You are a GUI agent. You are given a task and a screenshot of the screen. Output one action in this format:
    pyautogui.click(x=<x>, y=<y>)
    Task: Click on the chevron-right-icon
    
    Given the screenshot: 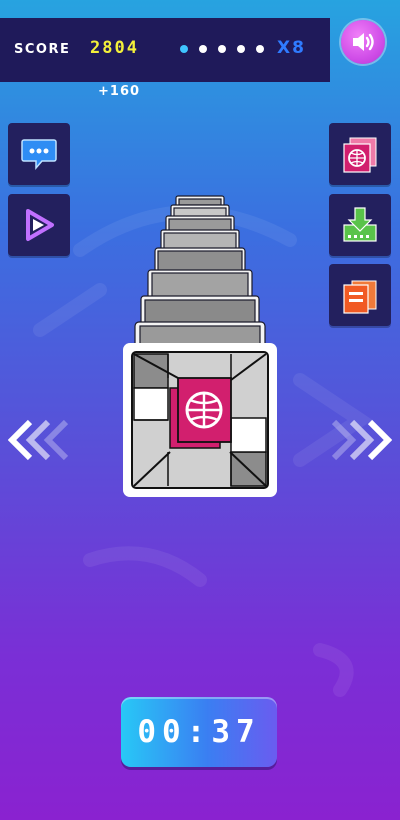 What is the action you would take?
    pyautogui.click(x=360, y=440)
    